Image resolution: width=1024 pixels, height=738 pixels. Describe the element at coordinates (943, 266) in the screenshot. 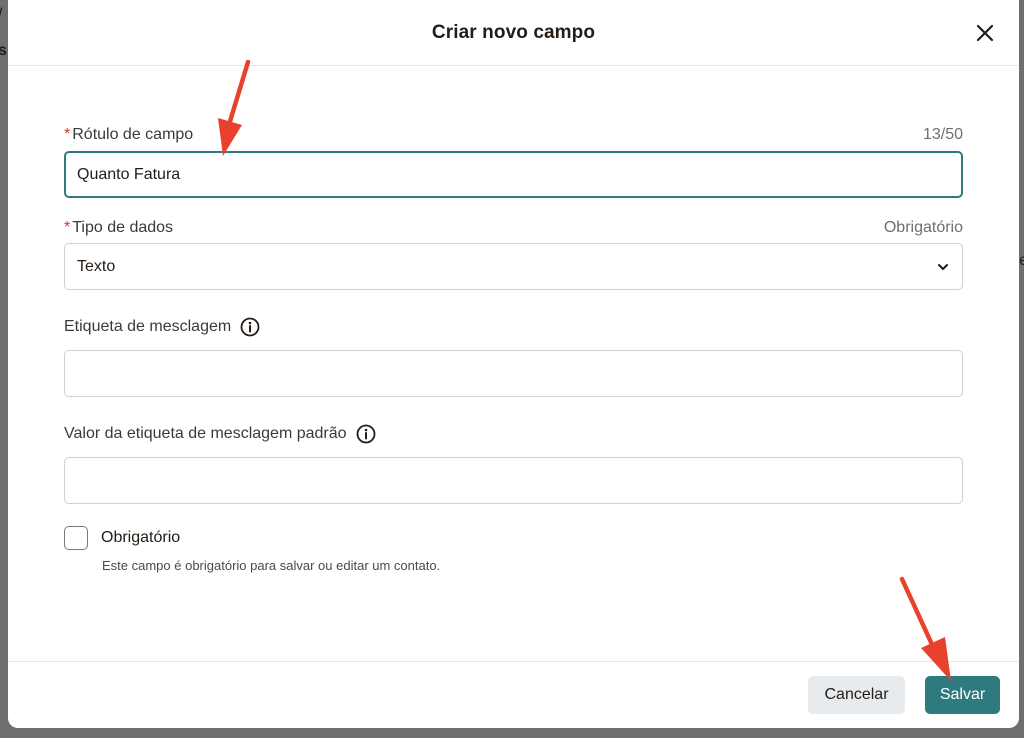

I see `chevron-down-icon` at that location.